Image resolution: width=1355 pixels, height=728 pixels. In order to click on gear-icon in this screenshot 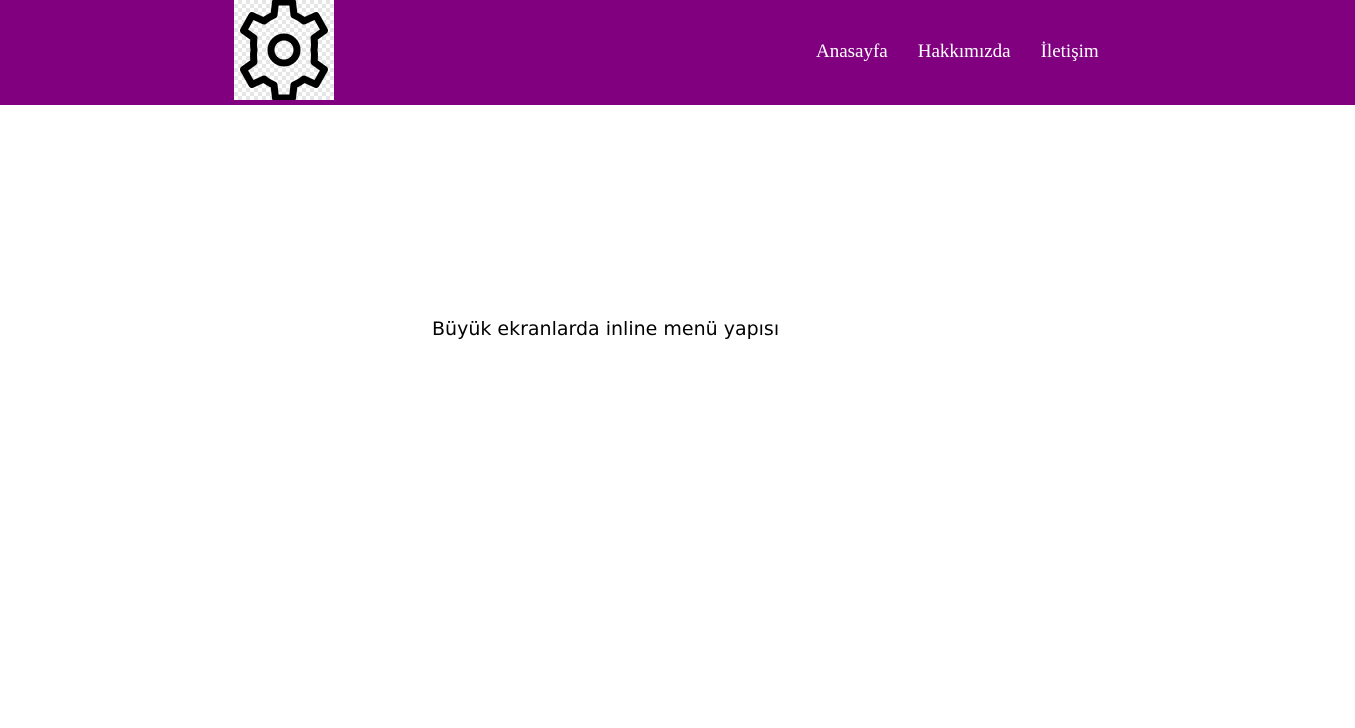, I will do `click(284, 50)`.